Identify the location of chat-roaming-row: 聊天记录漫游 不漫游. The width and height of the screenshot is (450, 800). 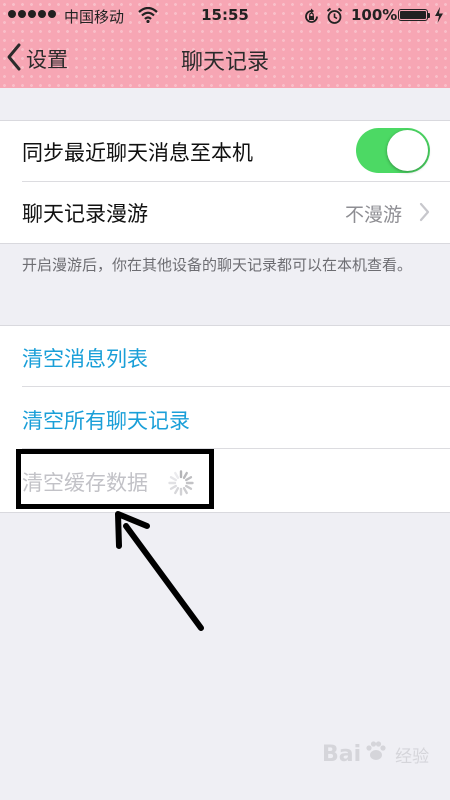
(225, 212).